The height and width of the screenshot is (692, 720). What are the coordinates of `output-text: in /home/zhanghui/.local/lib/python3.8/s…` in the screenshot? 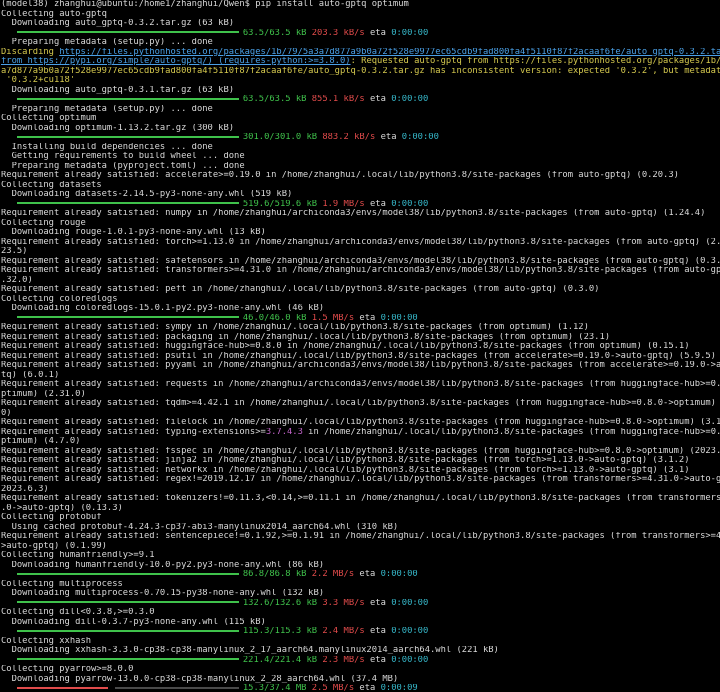 It's located at (511, 432).